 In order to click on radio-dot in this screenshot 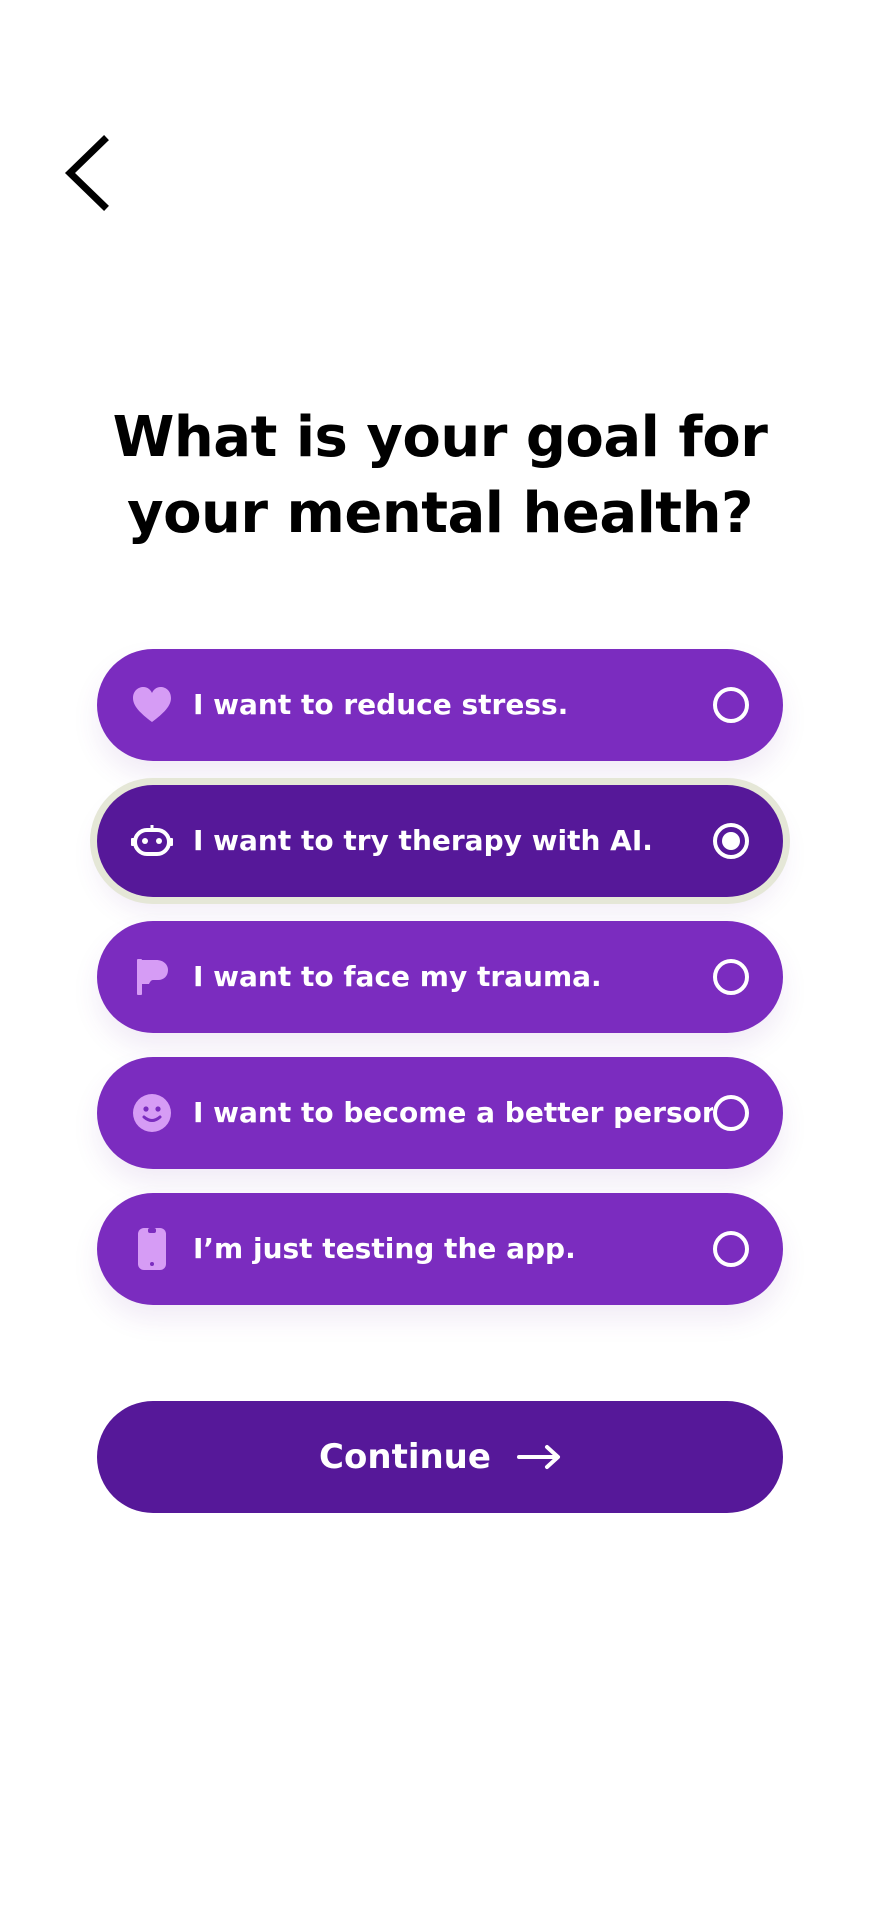, I will do `click(731, 841)`.